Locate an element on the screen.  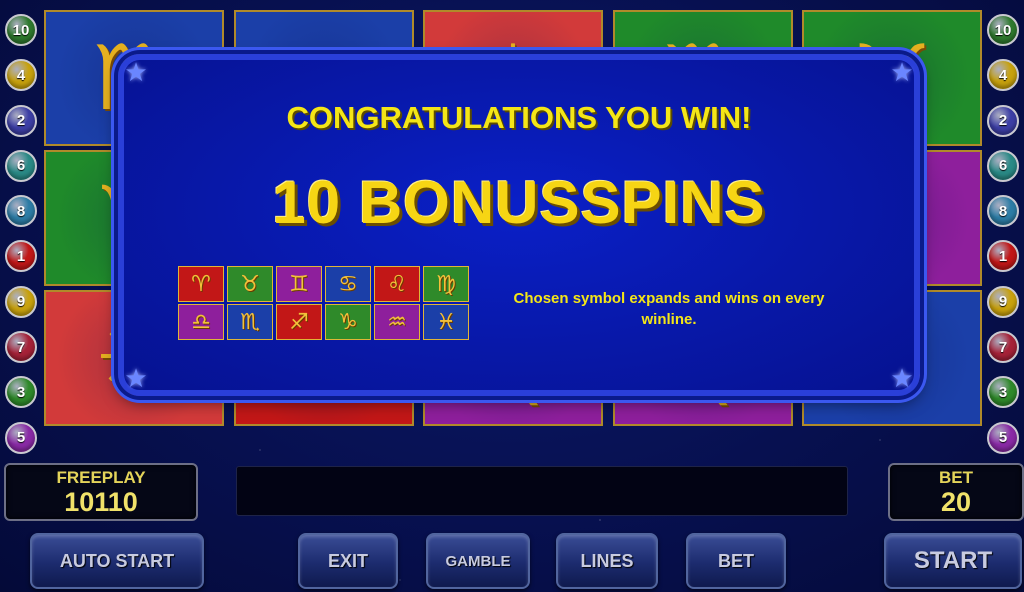
lines-button: LINES is located at coordinates (607, 561).